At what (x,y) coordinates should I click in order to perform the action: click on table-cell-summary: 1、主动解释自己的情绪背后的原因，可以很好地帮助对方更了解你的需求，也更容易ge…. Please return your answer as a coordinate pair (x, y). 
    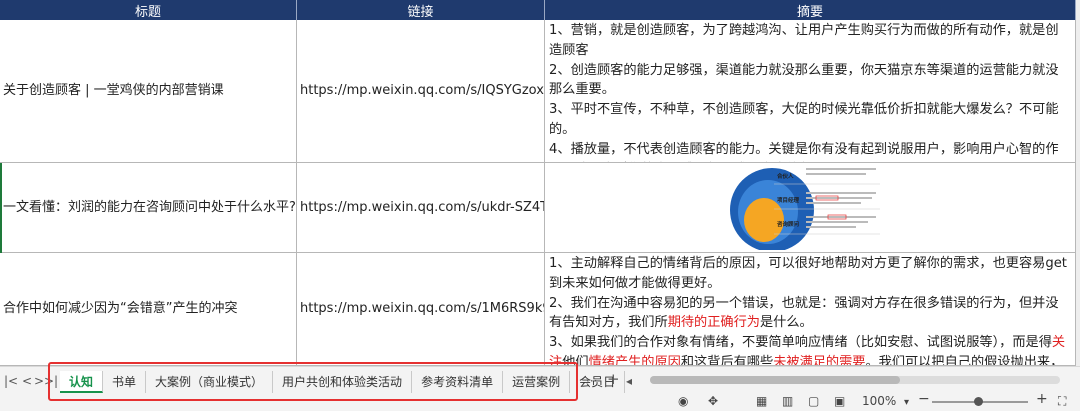
    Looking at the image, I should click on (810, 309).